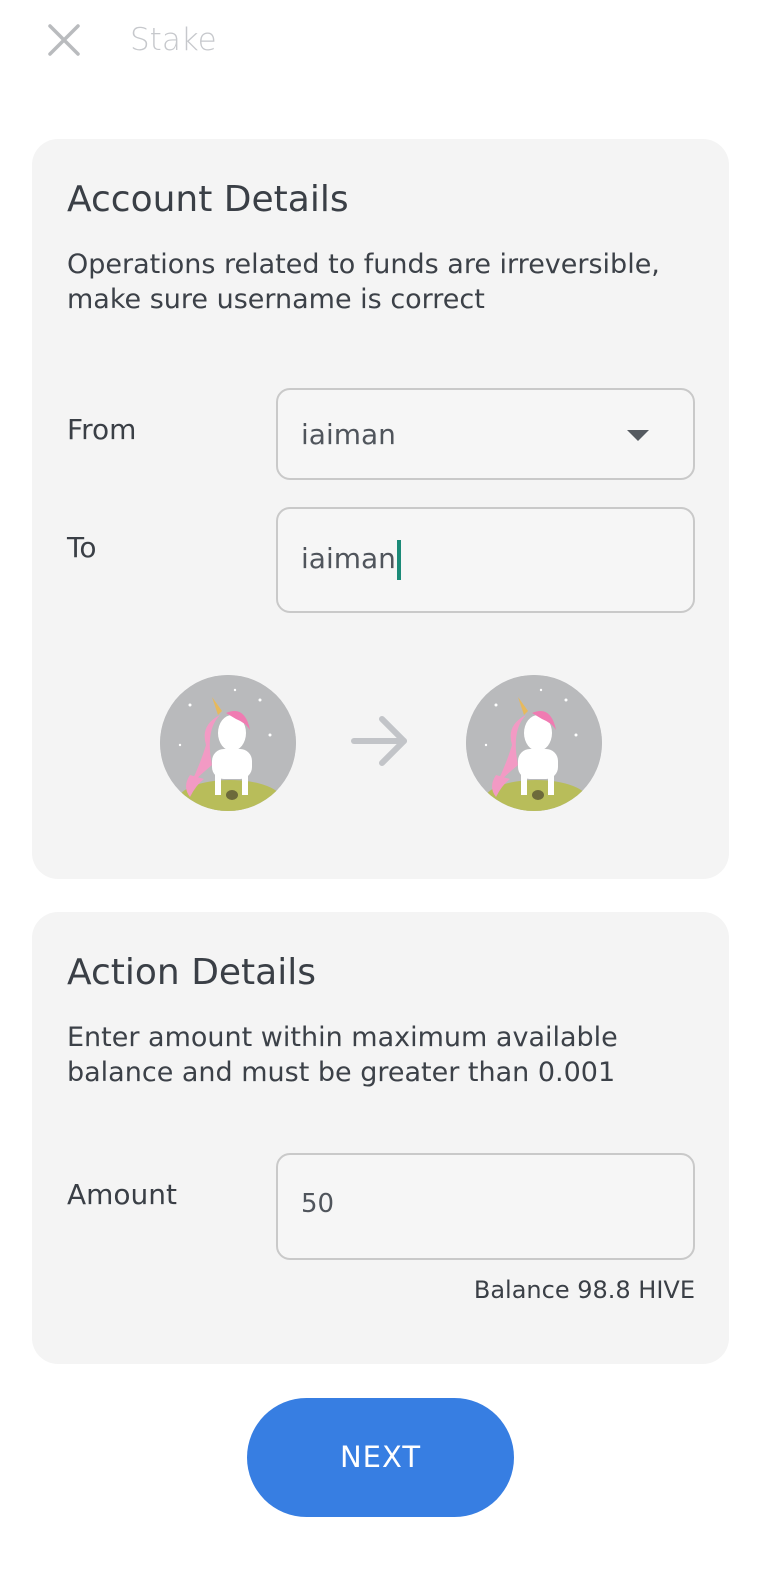 The image size is (768, 1583). Describe the element at coordinates (173, 40) in the screenshot. I see `page-title: Stake` at that location.